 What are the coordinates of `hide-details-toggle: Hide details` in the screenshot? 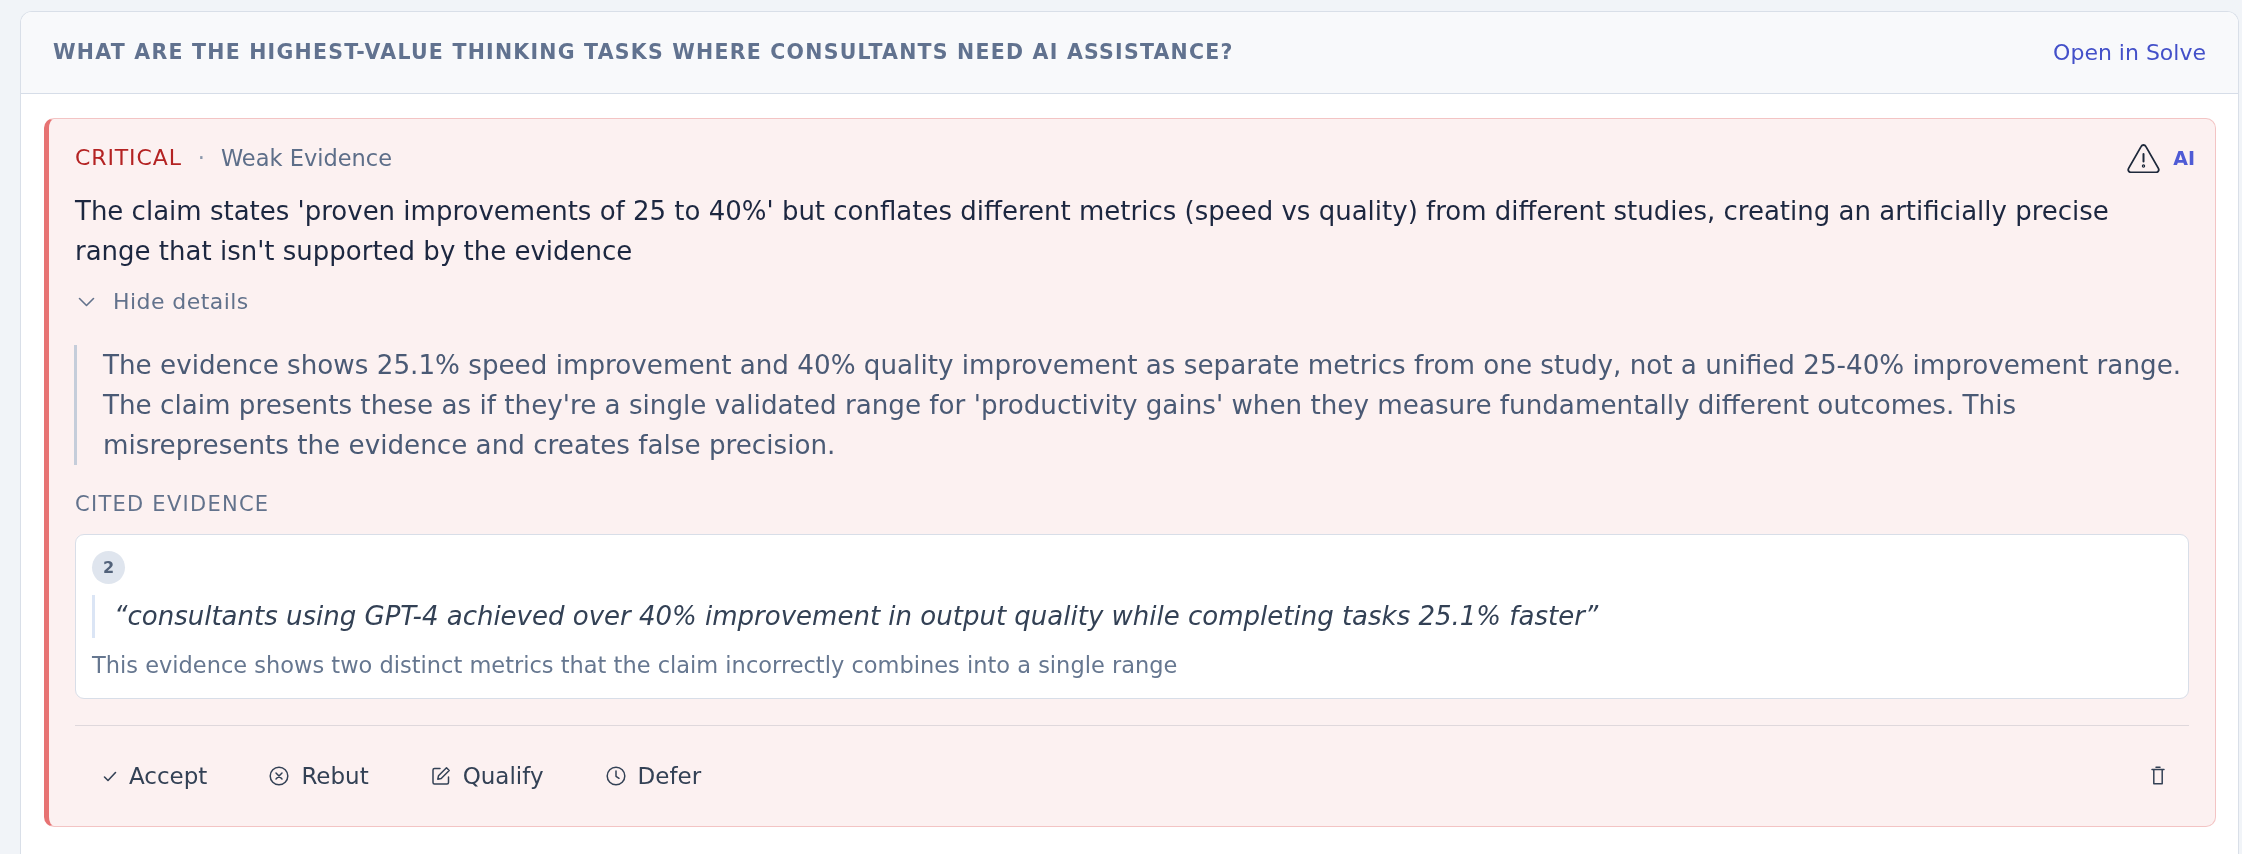 It's located at (162, 302).